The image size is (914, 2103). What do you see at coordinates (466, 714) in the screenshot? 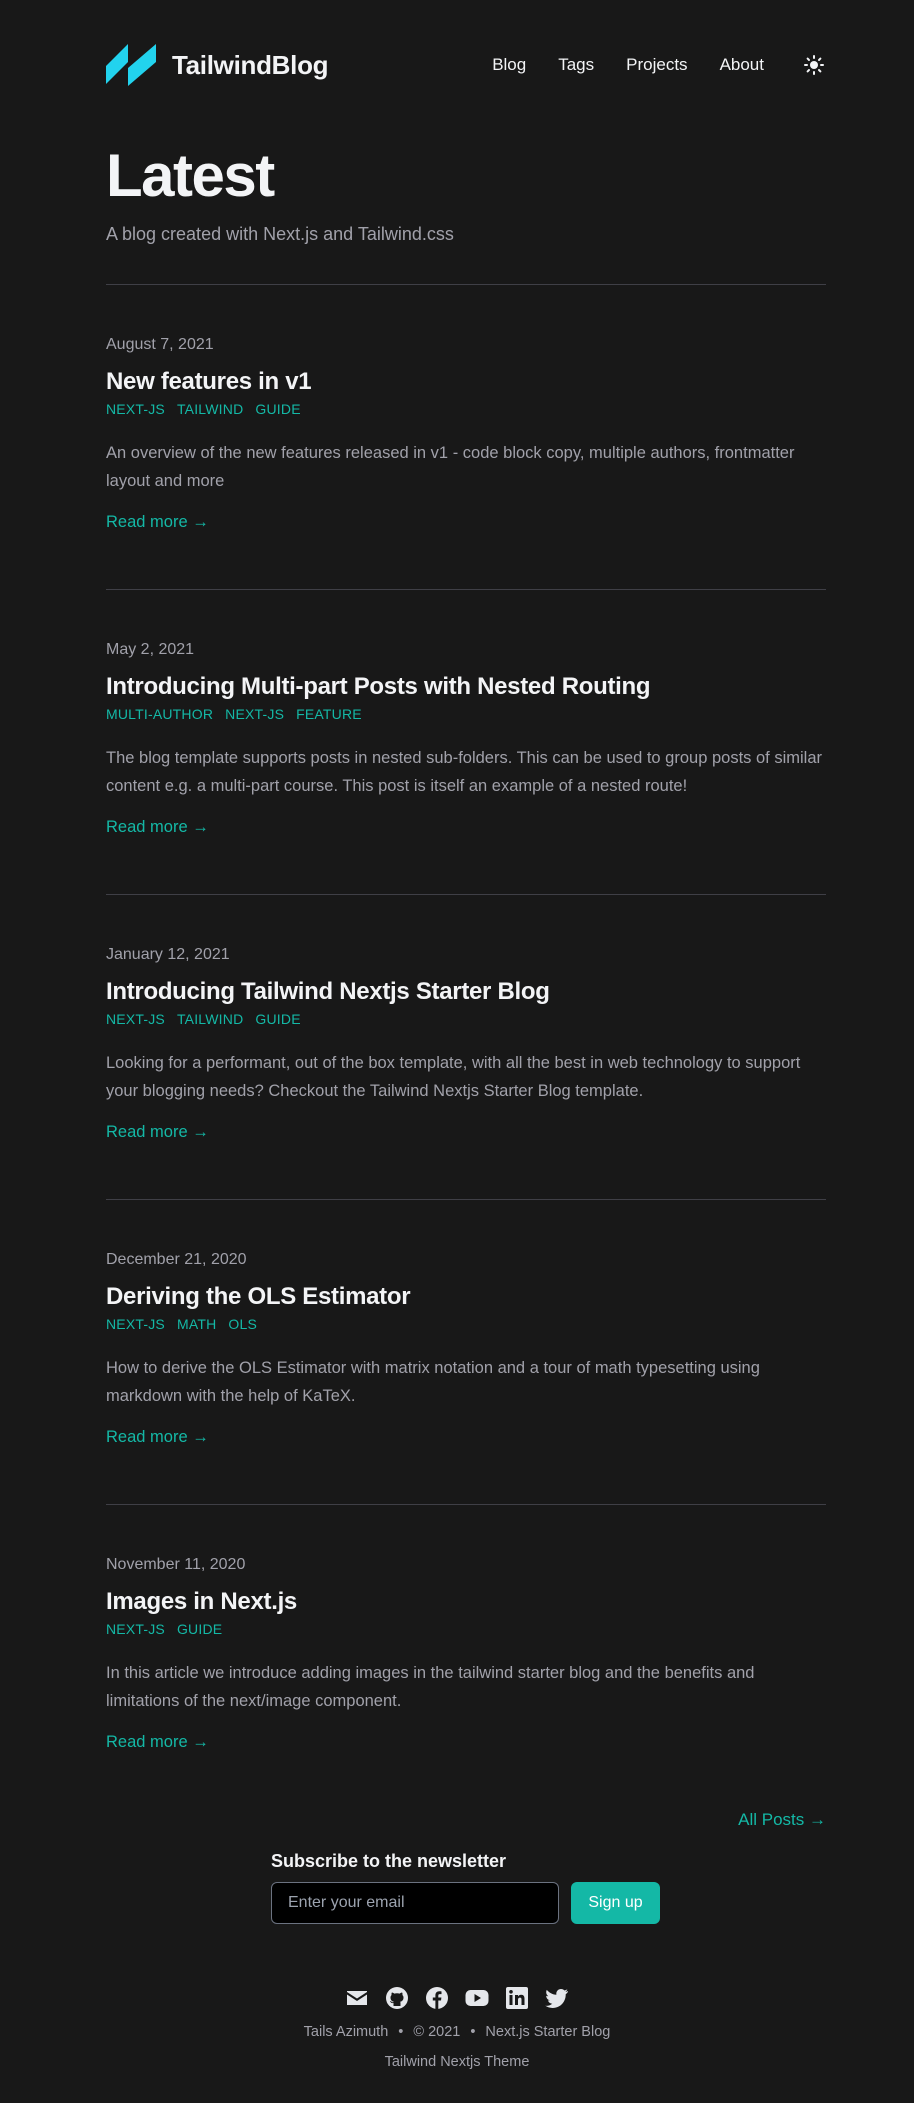
I see `post-tags: MULTI-AUTHOR NEXT-JS FEATURE` at bounding box center [466, 714].